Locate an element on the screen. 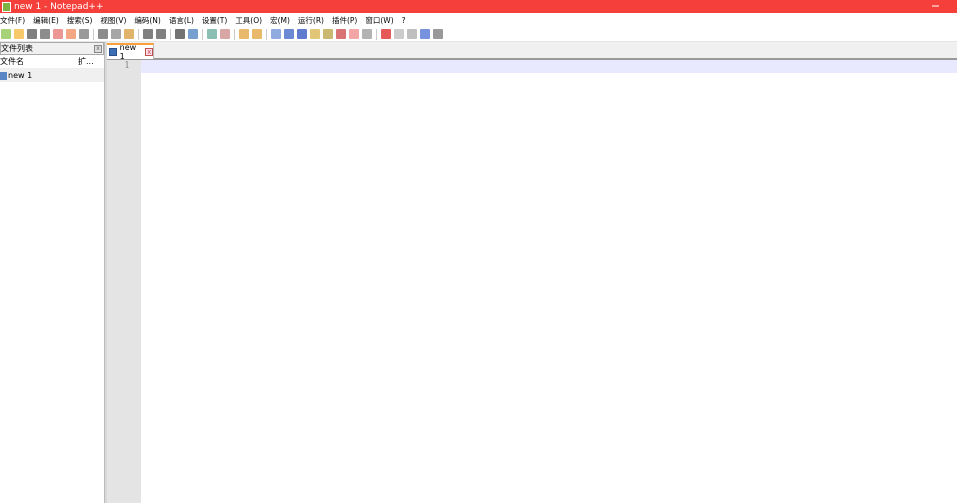 Image resolution: width=957 pixels, height=503 pixels. word-wrap-icon is located at coordinates (276, 34).